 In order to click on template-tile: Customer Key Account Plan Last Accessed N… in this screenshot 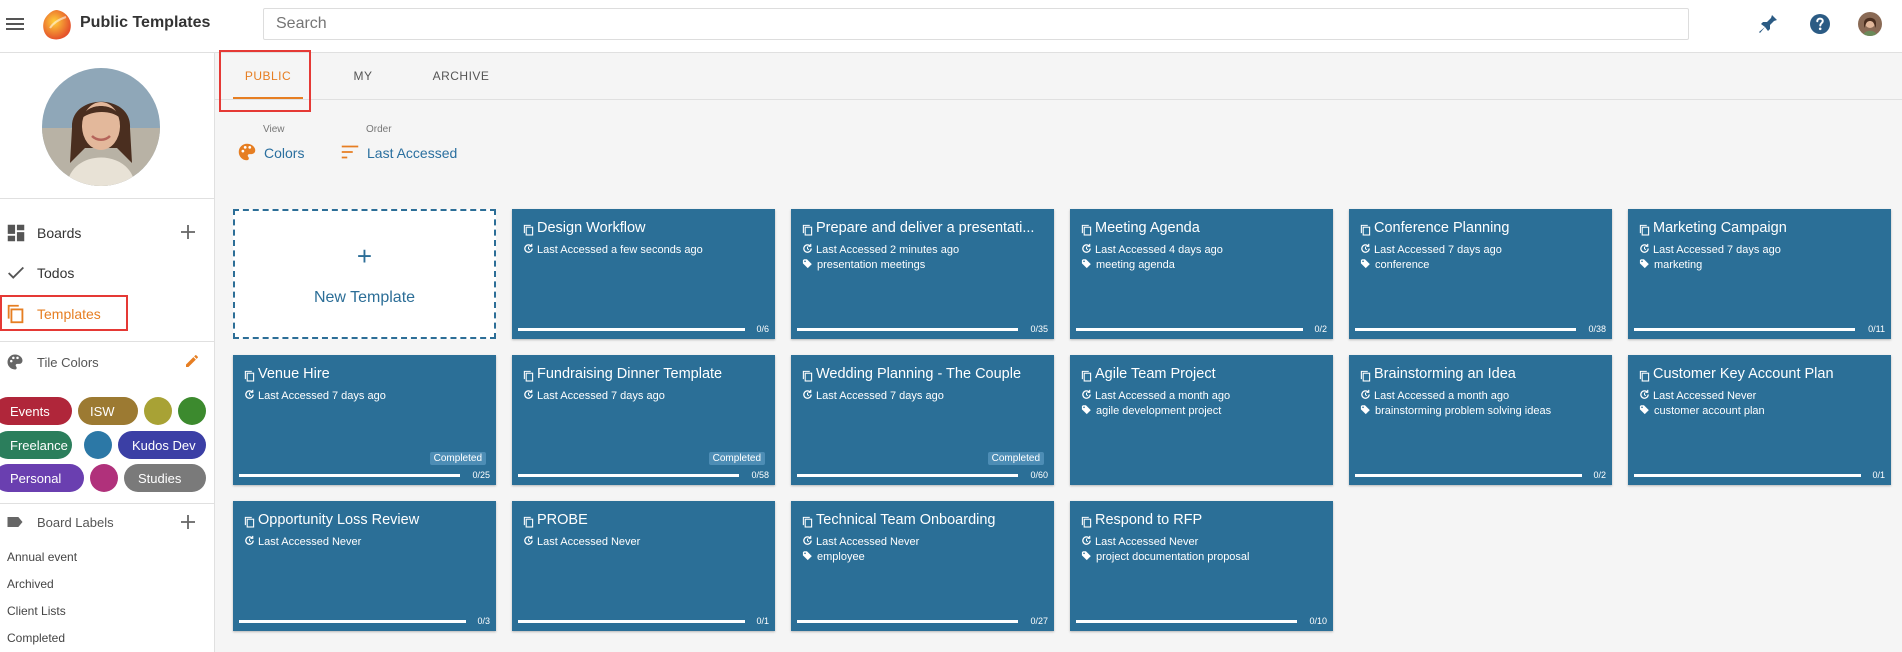, I will do `click(1759, 420)`.